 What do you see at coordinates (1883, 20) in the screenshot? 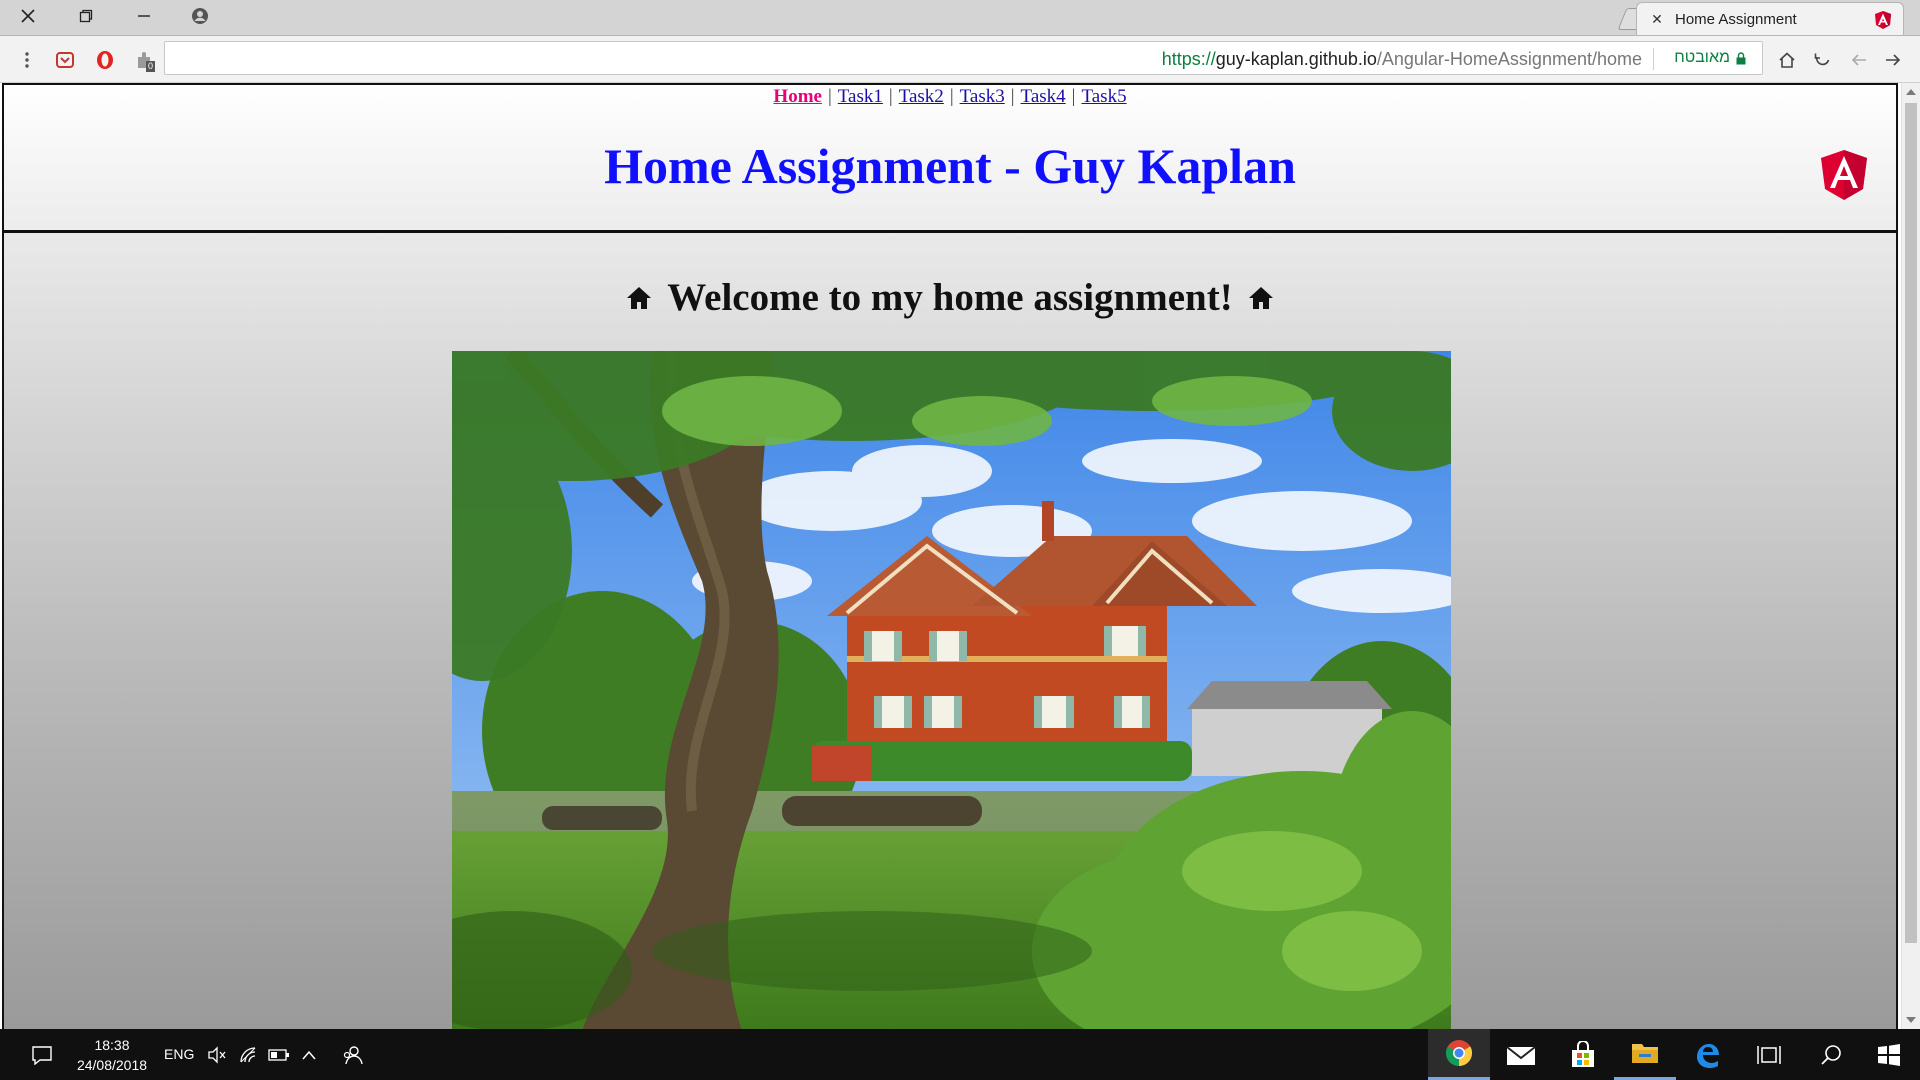
I see `angular-favicon-icon` at bounding box center [1883, 20].